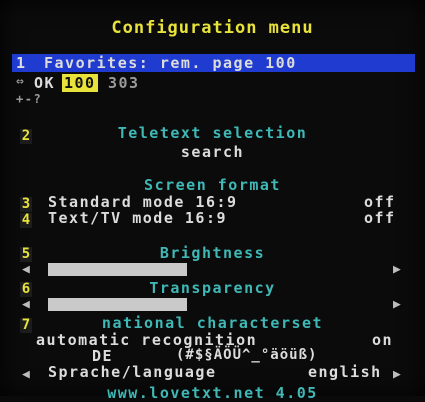 The height and width of the screenshot is (402, 425). I want to click on brightness-decrease-icon: ◀, so click(26, 269).